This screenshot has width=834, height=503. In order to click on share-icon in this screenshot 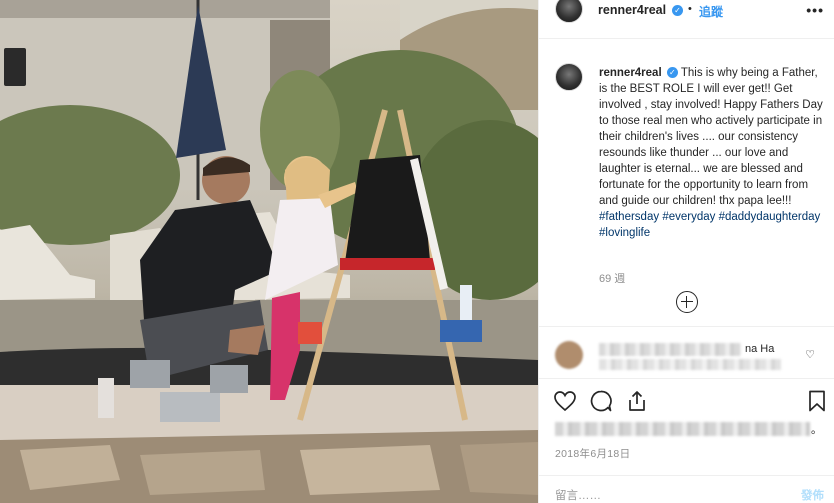, I will do `click(637, 401)`.